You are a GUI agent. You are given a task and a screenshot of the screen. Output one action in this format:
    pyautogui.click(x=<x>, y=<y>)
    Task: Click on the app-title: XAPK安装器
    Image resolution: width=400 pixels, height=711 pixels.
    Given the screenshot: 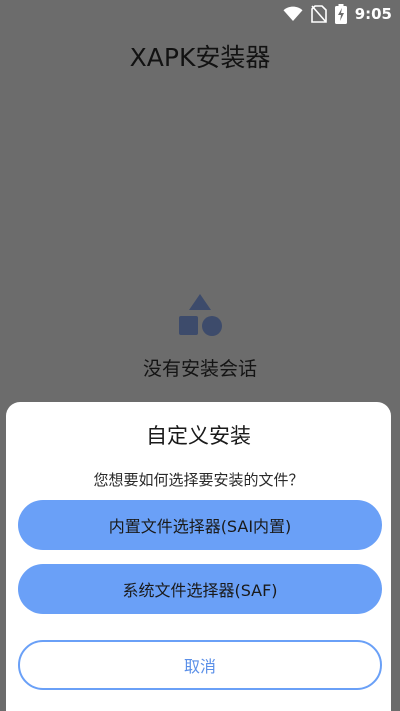 What is the action you would take?
    pyautogui.click(x=200, y=57)
    